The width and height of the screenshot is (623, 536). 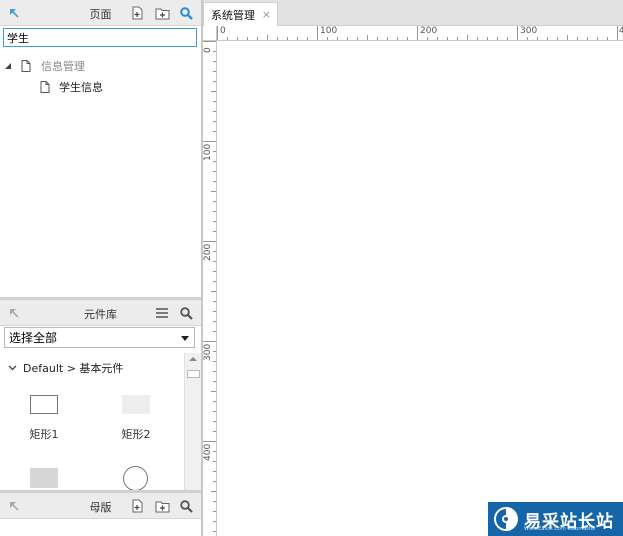 What do you see at coordinates (560, 529) in the screenshot?
I see `watermark-subtext: Www.Easck.Com Webmaster` at bounding box center [560, 529].